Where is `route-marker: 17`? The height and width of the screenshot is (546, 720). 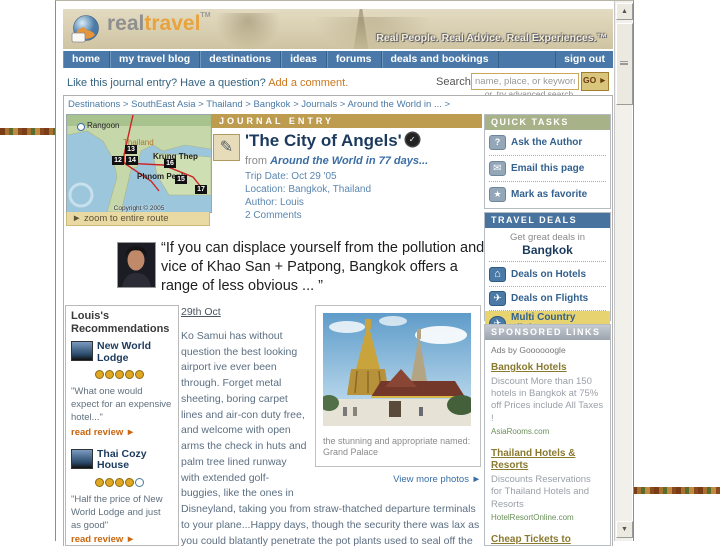 route-marker: 17 is located at coordinates (201, 189).